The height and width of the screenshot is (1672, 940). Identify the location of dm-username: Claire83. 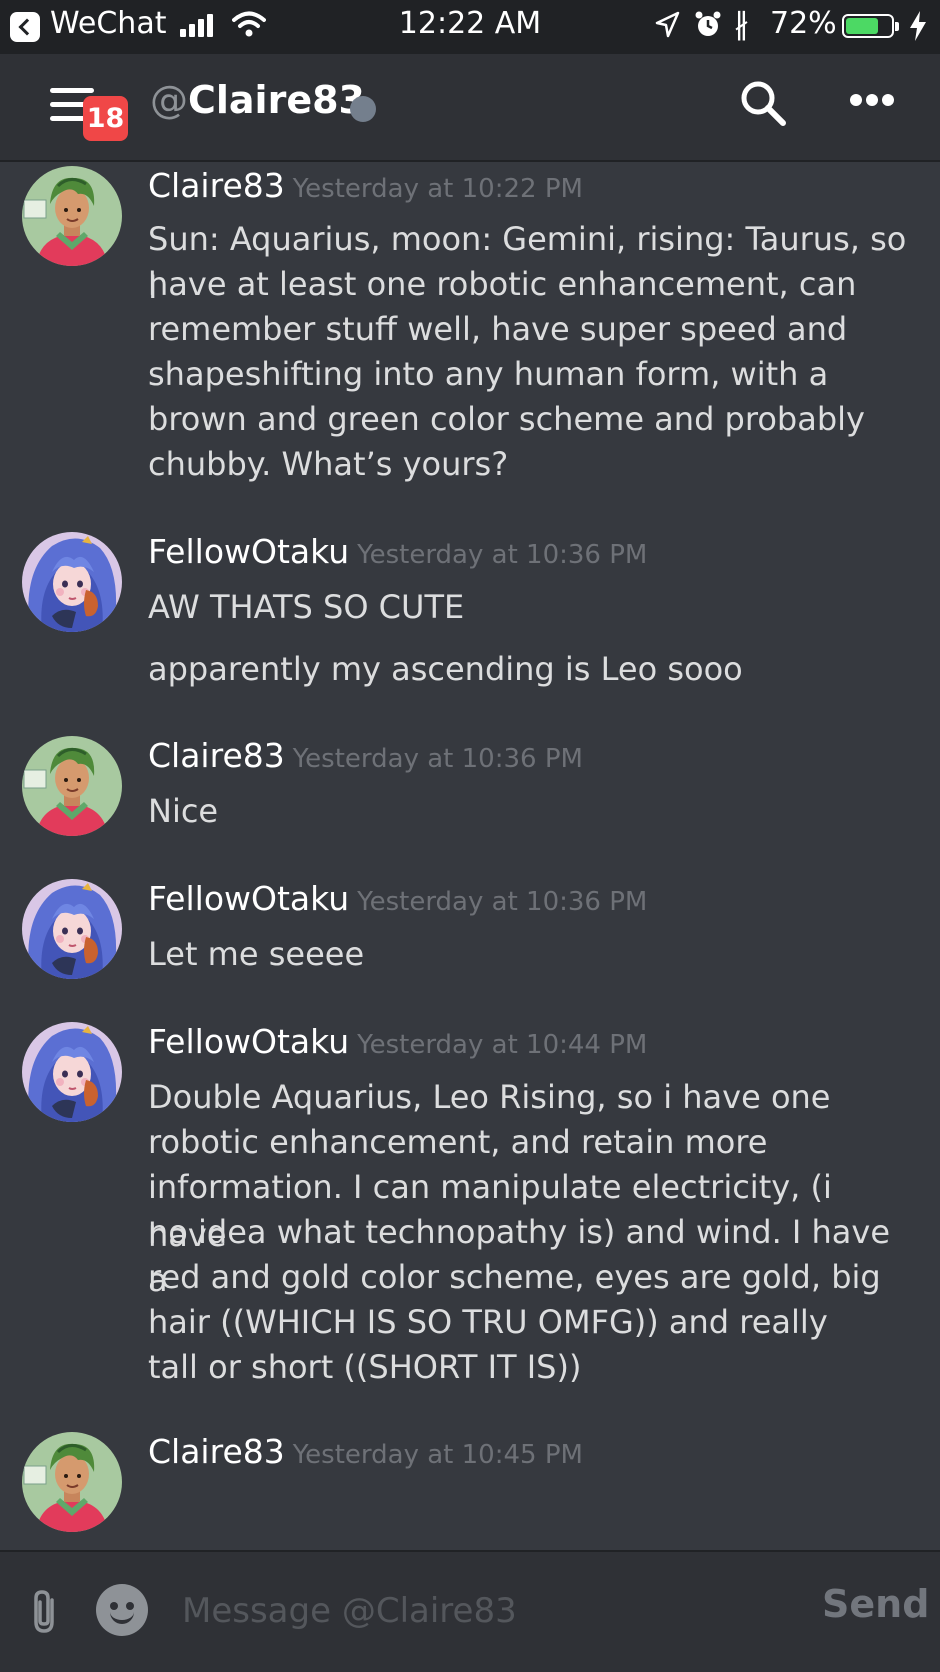
(276, 100).